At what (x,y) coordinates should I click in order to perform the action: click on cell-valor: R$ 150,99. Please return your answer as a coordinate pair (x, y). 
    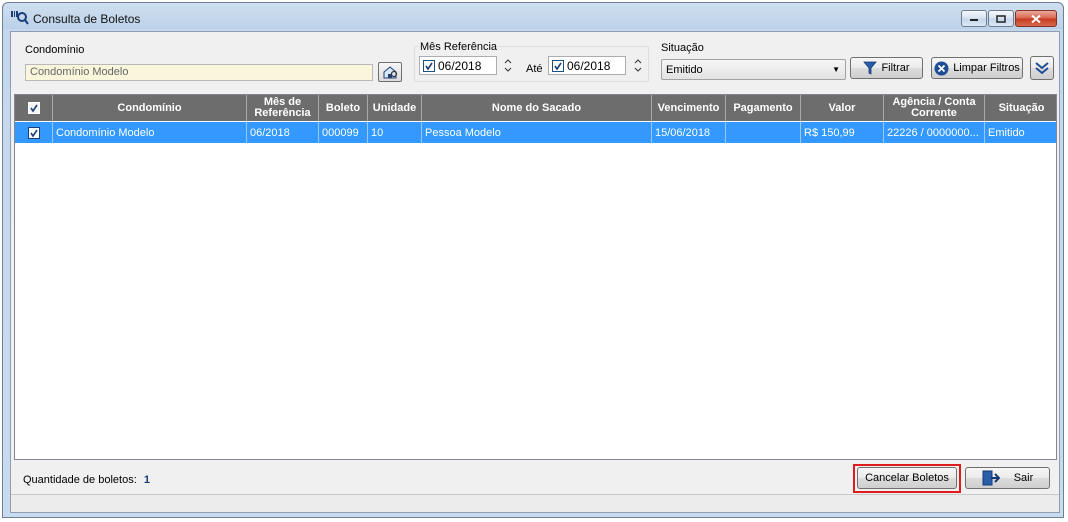
    Looking at the image, I should click on (842, 132).